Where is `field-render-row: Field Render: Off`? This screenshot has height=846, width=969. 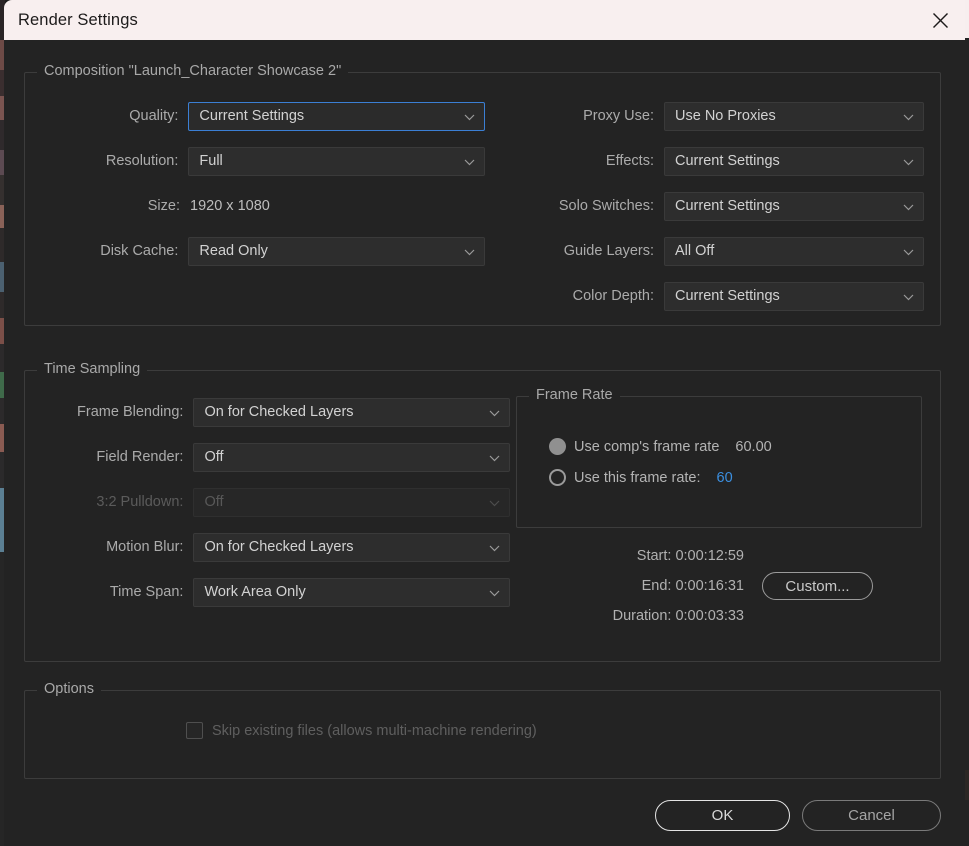
field-render-row: Field Render: Off is located at coordinates (275, 457).